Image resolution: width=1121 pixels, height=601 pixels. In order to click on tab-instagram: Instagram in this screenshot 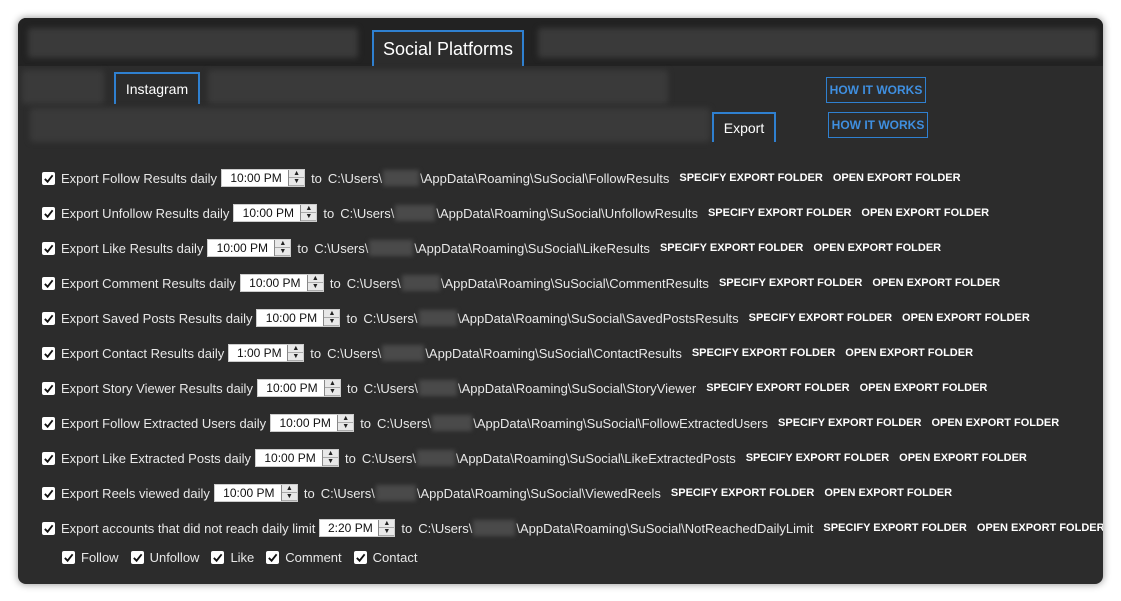, I will do `click(157, 88)`.